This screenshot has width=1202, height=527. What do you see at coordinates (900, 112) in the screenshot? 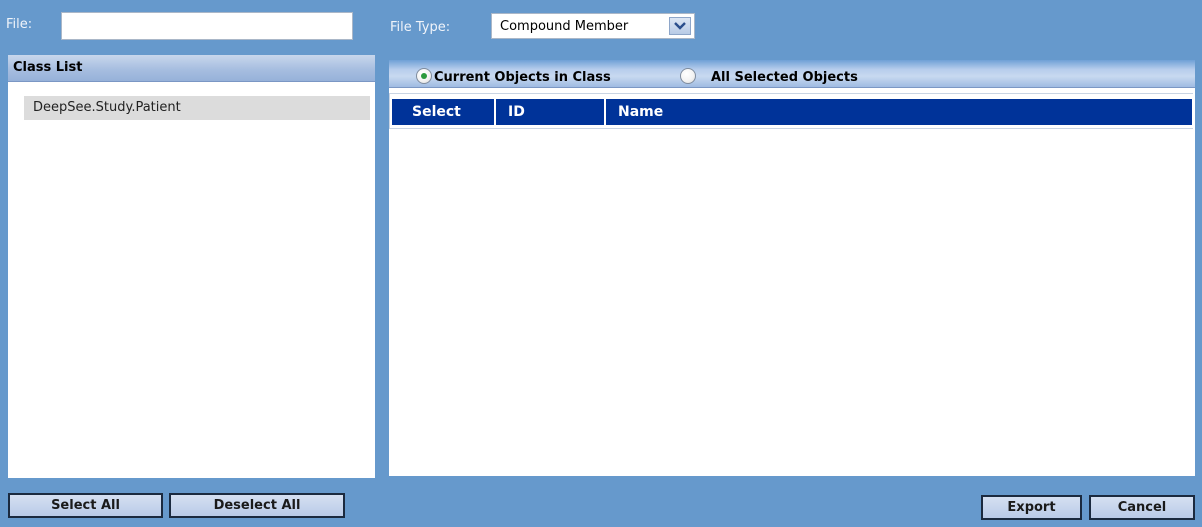
I see `column-header-name: Name` at bounding box center [900, 112].